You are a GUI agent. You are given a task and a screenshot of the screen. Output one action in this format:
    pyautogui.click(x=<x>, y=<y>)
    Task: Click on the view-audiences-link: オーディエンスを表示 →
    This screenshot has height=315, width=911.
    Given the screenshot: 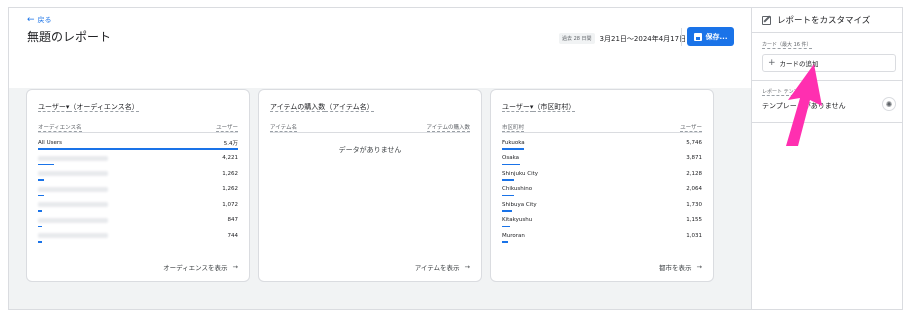 What is the action you would take?
    pyautogui.click(x=200, y=267)
    